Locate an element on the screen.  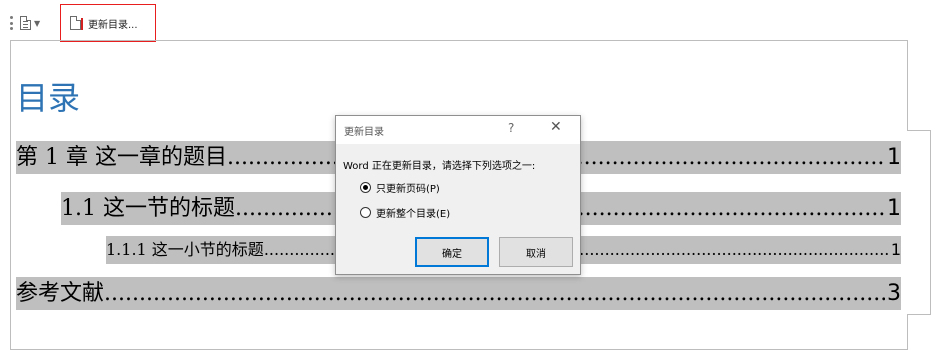
toc-leader is located at coordinates (494, 293).